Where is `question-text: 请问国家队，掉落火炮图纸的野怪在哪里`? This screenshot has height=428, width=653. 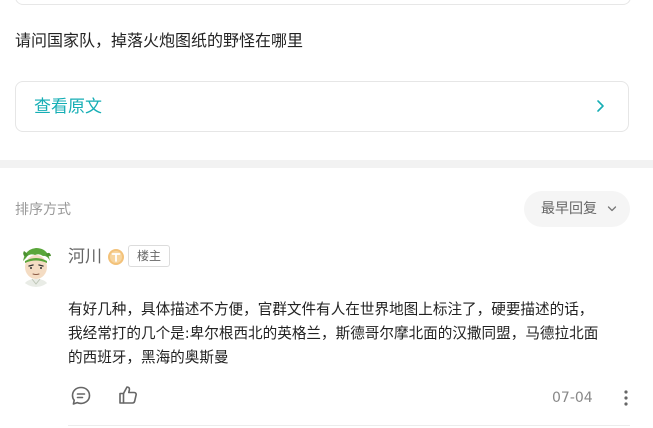
question-text: 请问国家队，掉落火炮图纸的野怪在哪里 is located at coordinates (159, 40).